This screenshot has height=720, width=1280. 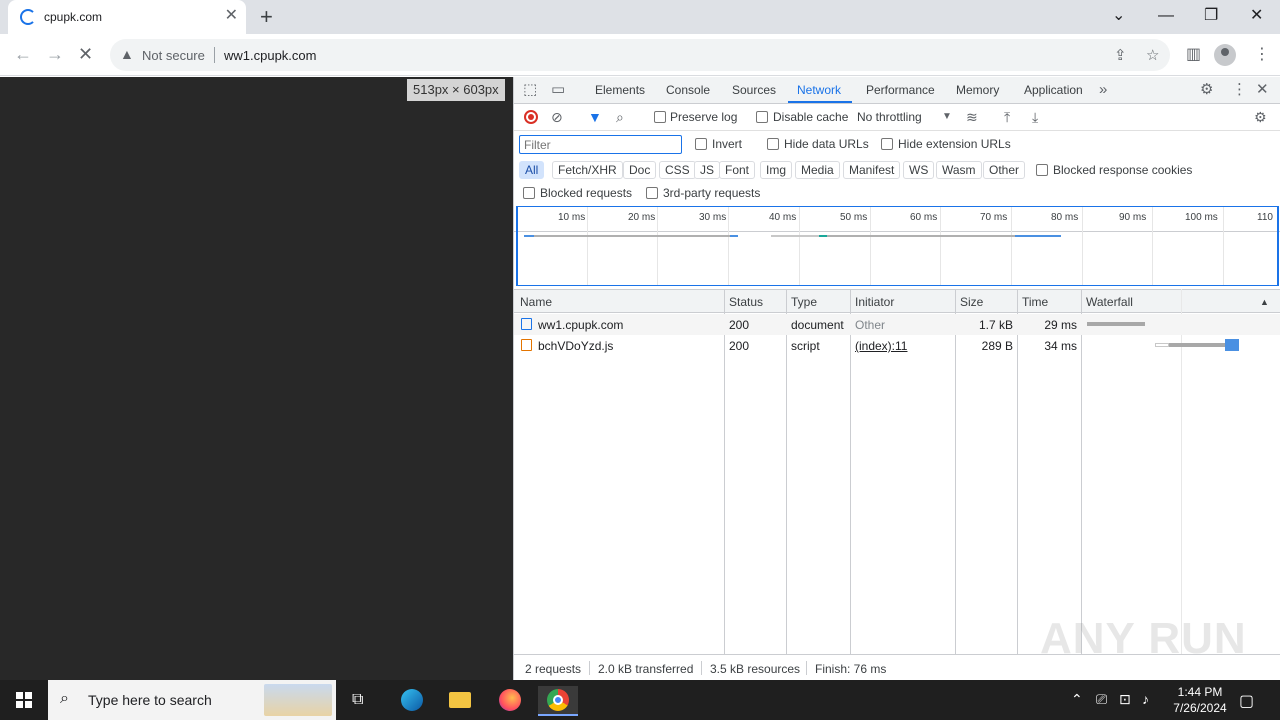 What do you see at coordinates (977, 90) in the screenshot?
I see `tab-memory: Memory` at bounding box center [977, 90].